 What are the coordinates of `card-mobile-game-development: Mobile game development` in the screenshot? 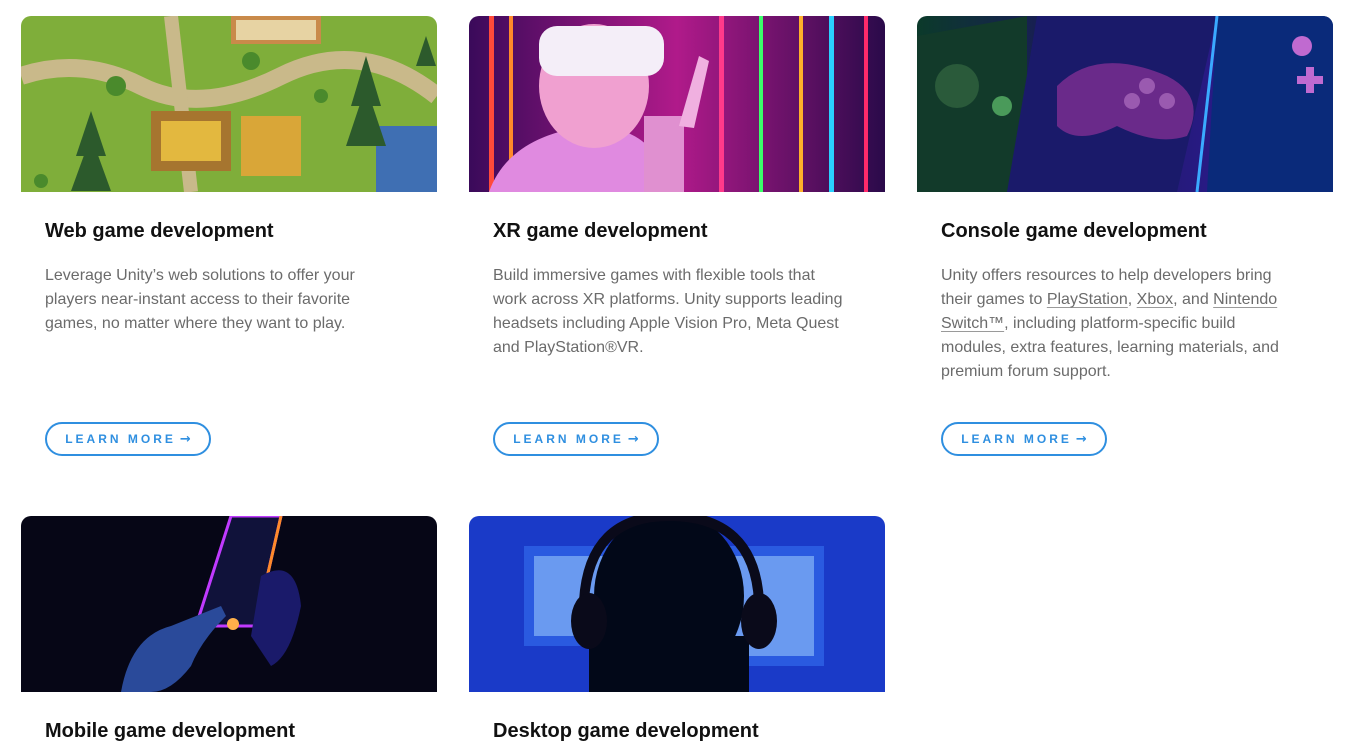 It's located at (229, 633).